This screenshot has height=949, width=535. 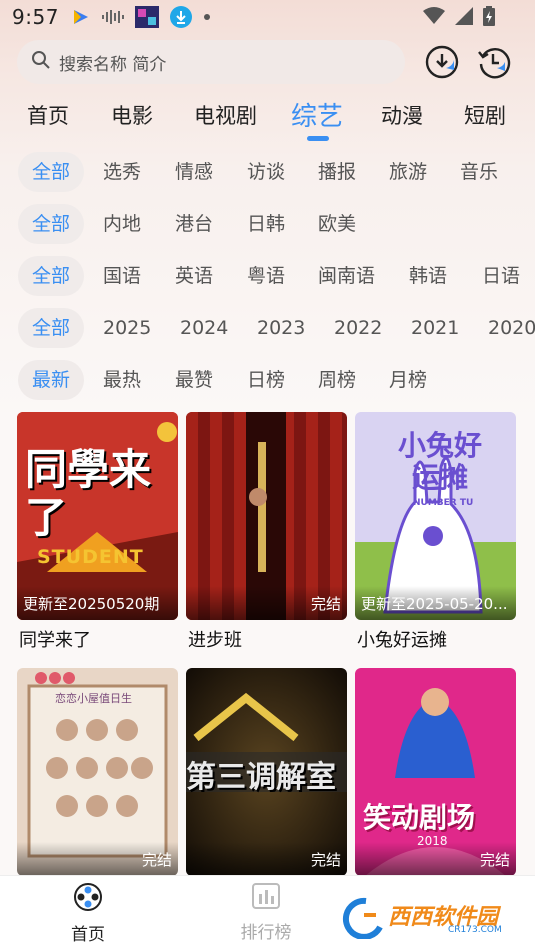 I want to click on poster-title-art: 恋恋小屋值日生, so click(x=93, y=698).